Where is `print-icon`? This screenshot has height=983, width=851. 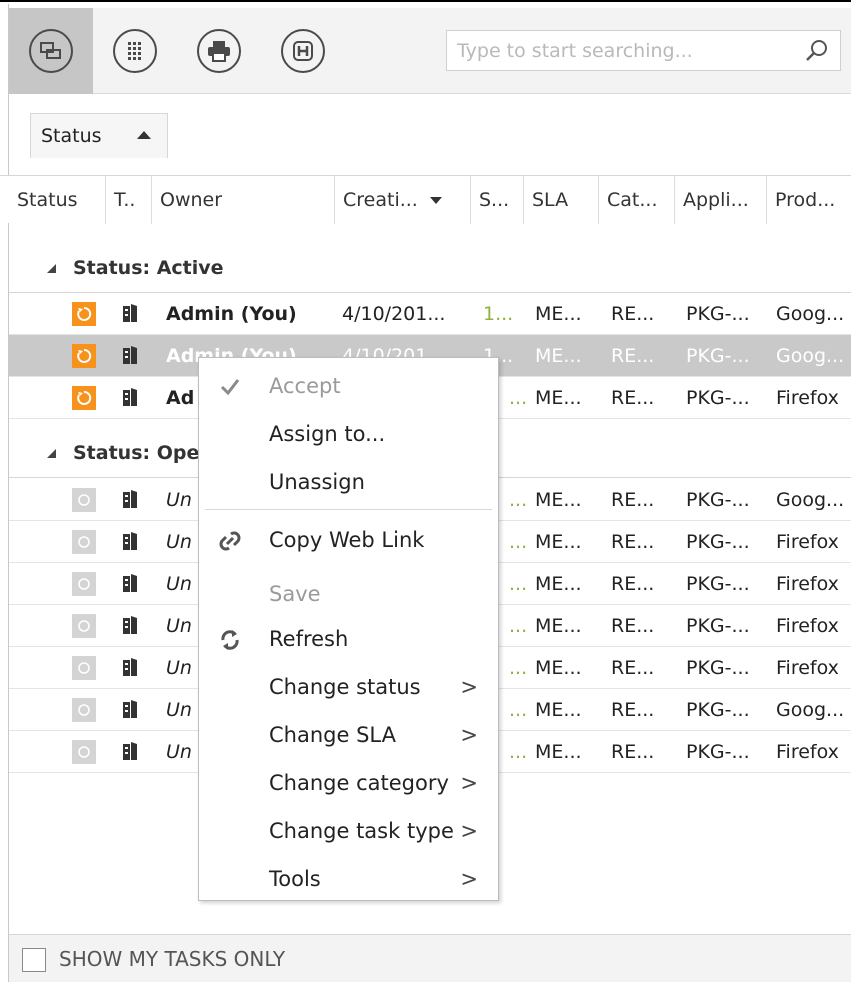 print-icon is located at coordinates (219, 51).